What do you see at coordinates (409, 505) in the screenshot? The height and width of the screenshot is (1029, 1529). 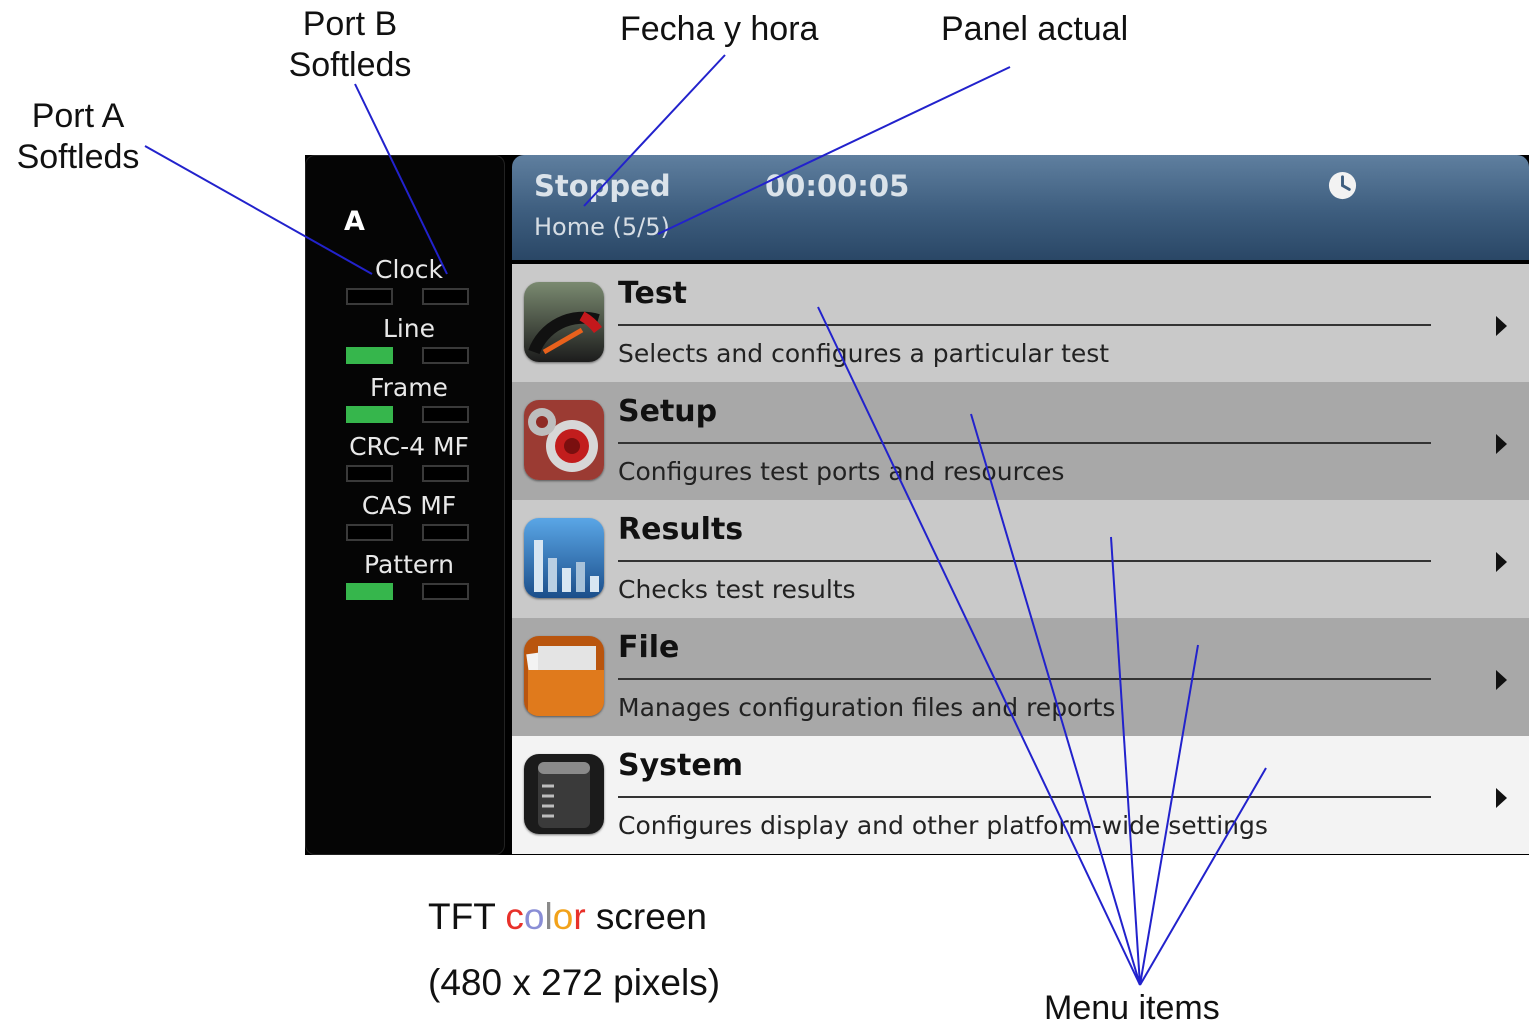 I see `softled-label: CAS MF` at bounding box center [409, 505].